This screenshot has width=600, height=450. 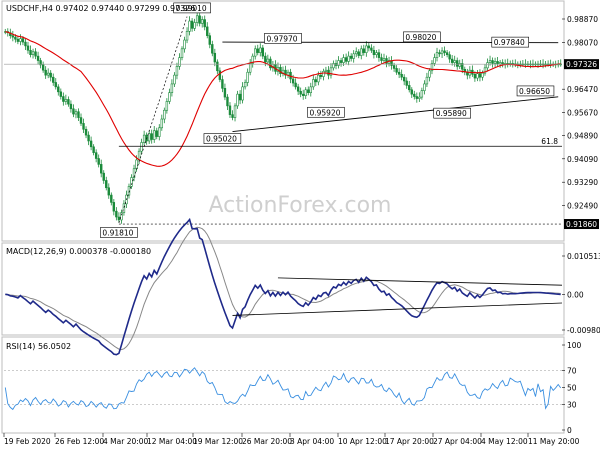 What do you see at coordinates (395, 114) in the screenshot?
I see `lower-trendline` at bounding box center [395, 114].